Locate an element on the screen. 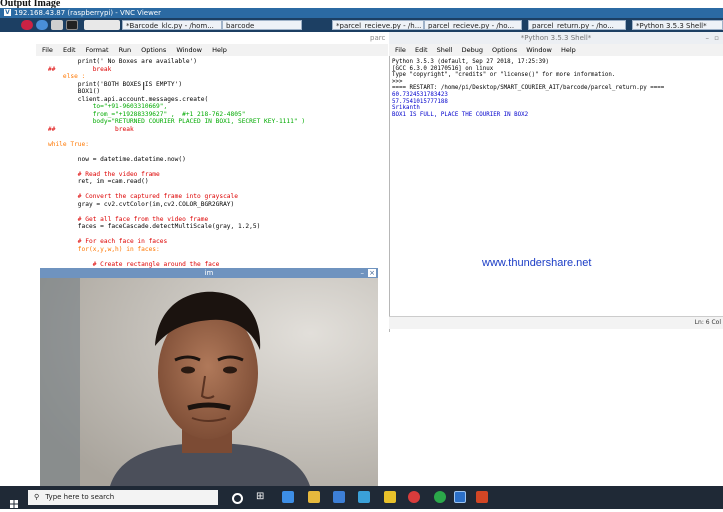 The height and width of the screenshot is (512, 723). vnc-viewer-icon is located at coordinates (460, 497).